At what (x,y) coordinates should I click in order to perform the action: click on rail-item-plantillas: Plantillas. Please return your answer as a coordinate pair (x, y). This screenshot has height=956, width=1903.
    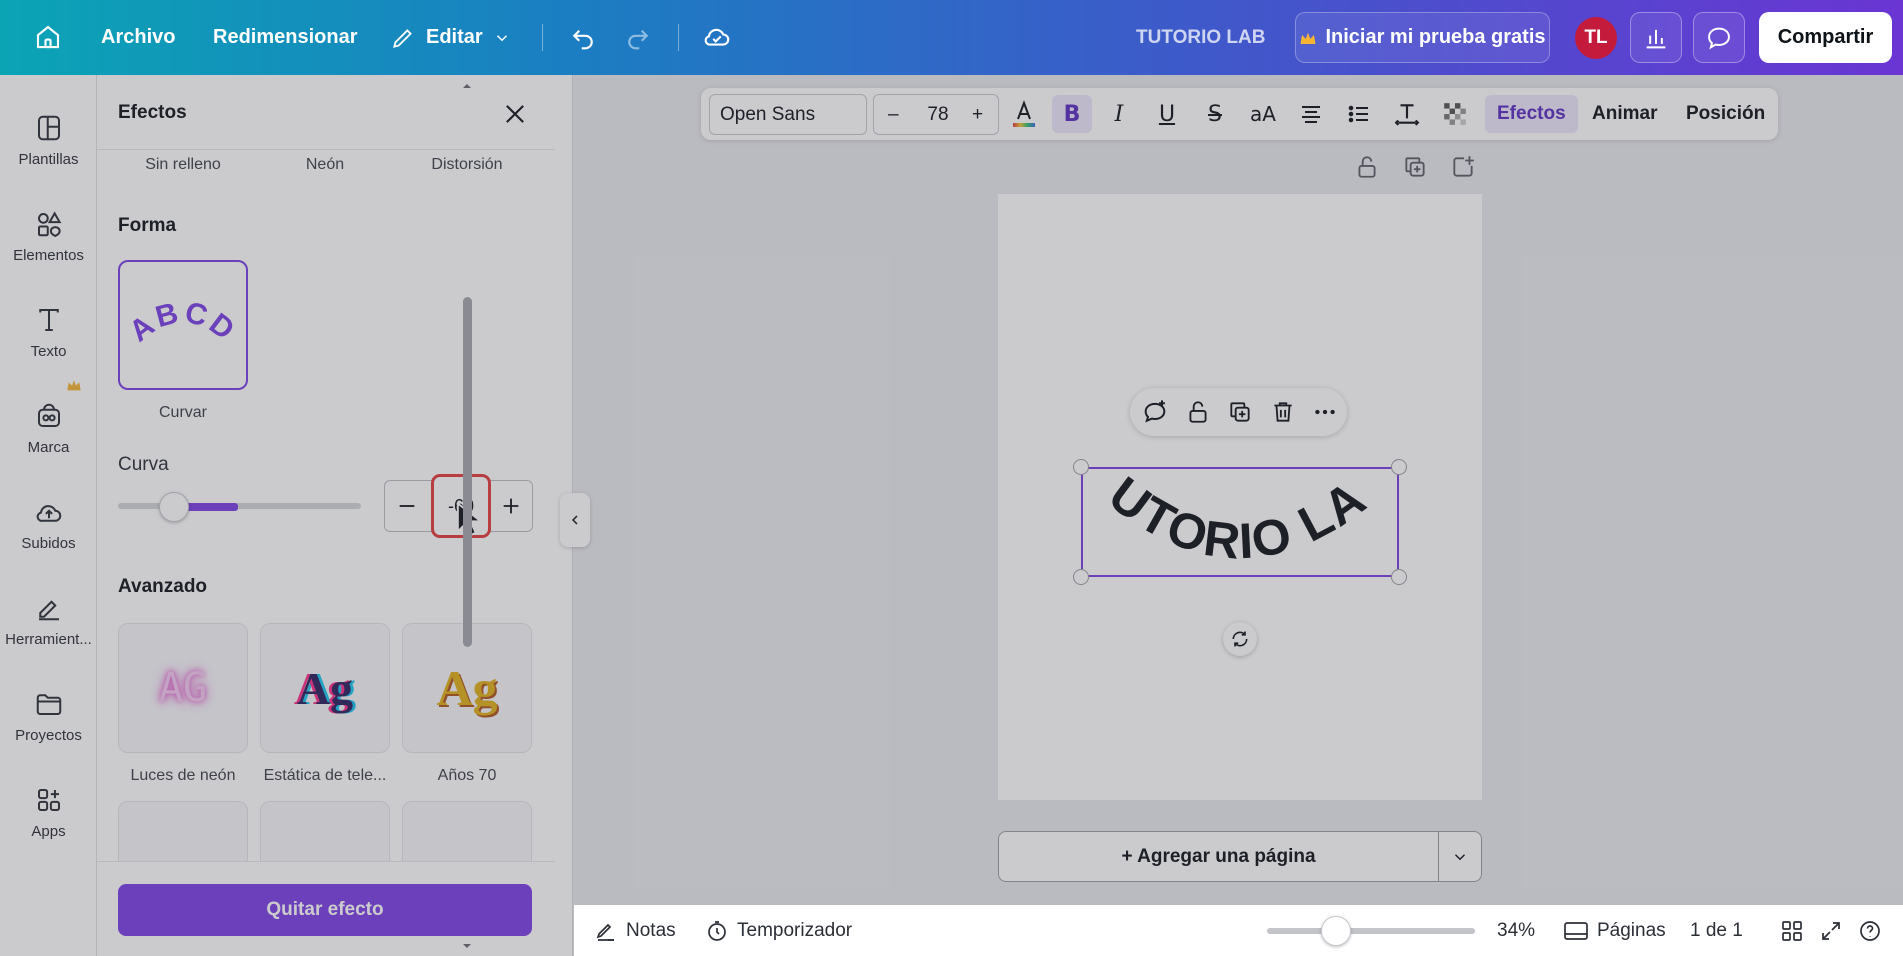
    Looking at the image, I should click on (48, 140).